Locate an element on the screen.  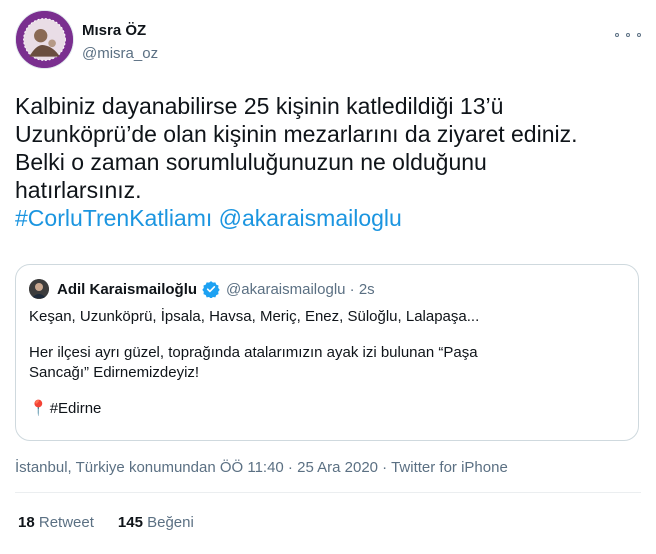
retweets-stat: 18 Retweet is located at coordinates (56, 522).